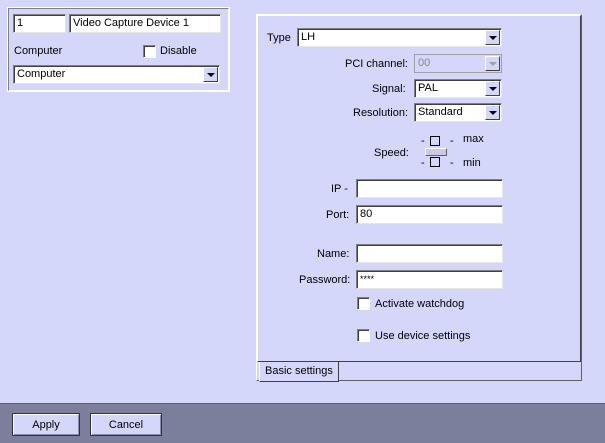 This screenshot has width=605, height=443. I want to click on speed-max-mark, so click(435, 141).